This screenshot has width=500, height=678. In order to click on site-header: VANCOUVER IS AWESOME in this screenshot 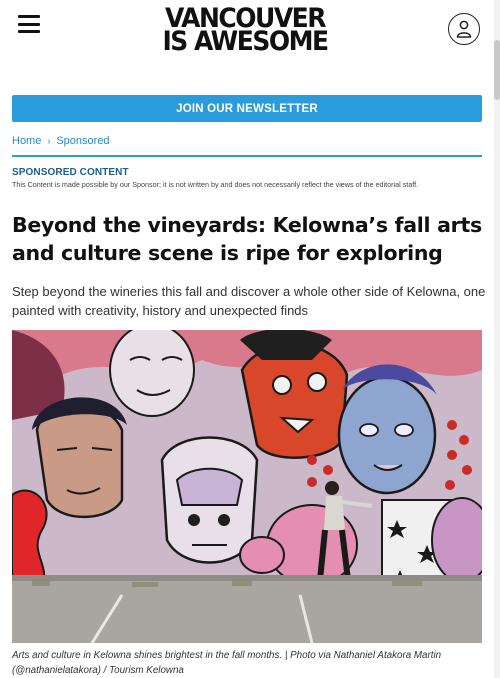, I will do `click(250, 40)`.